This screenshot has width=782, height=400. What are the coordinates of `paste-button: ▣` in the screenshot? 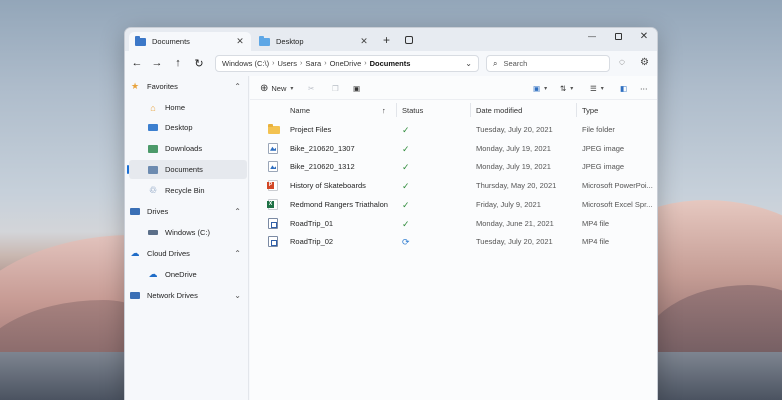 It's located at (356, 88).